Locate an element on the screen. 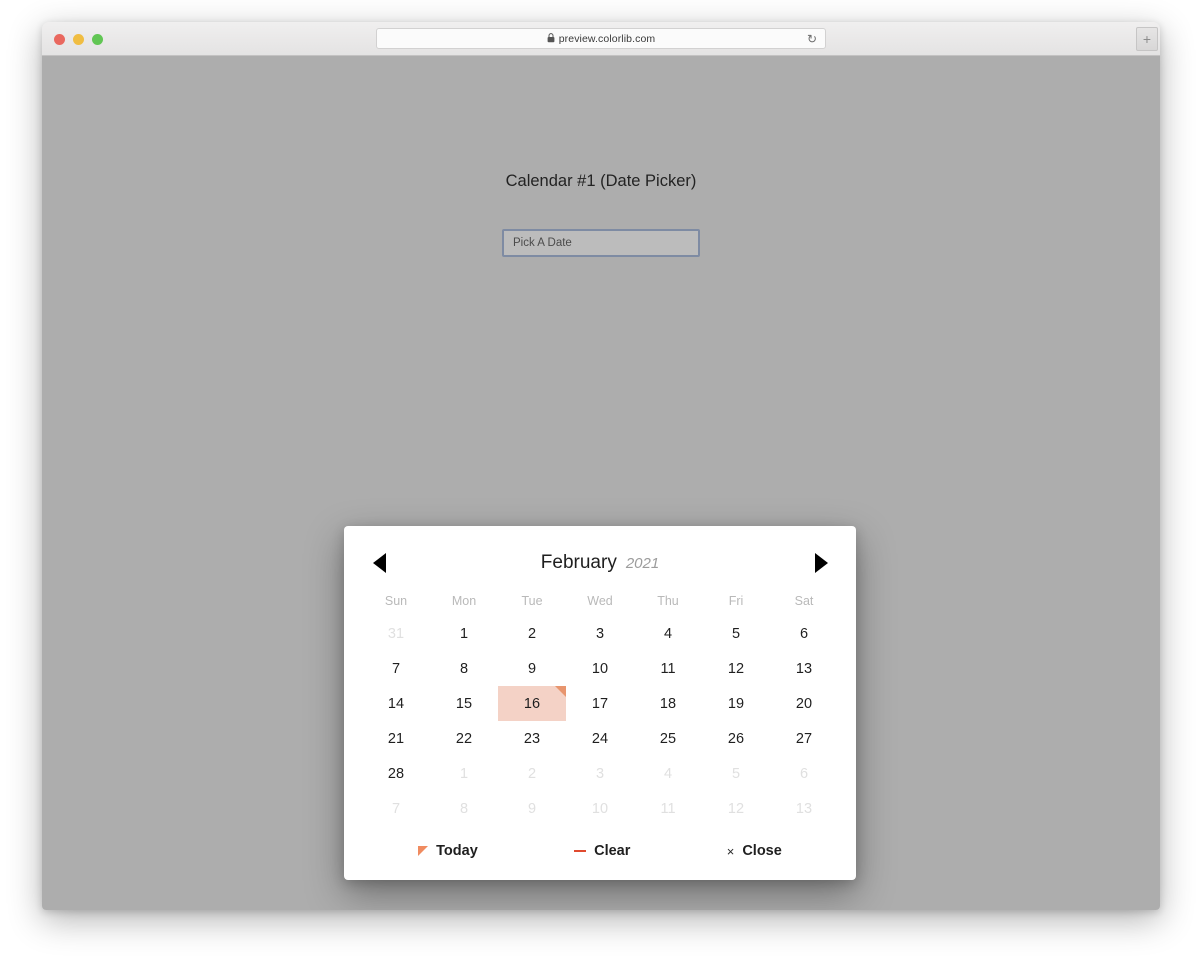 The image size is (1200, 972). calendar-day: 21 is located at coordinates (396, 738).